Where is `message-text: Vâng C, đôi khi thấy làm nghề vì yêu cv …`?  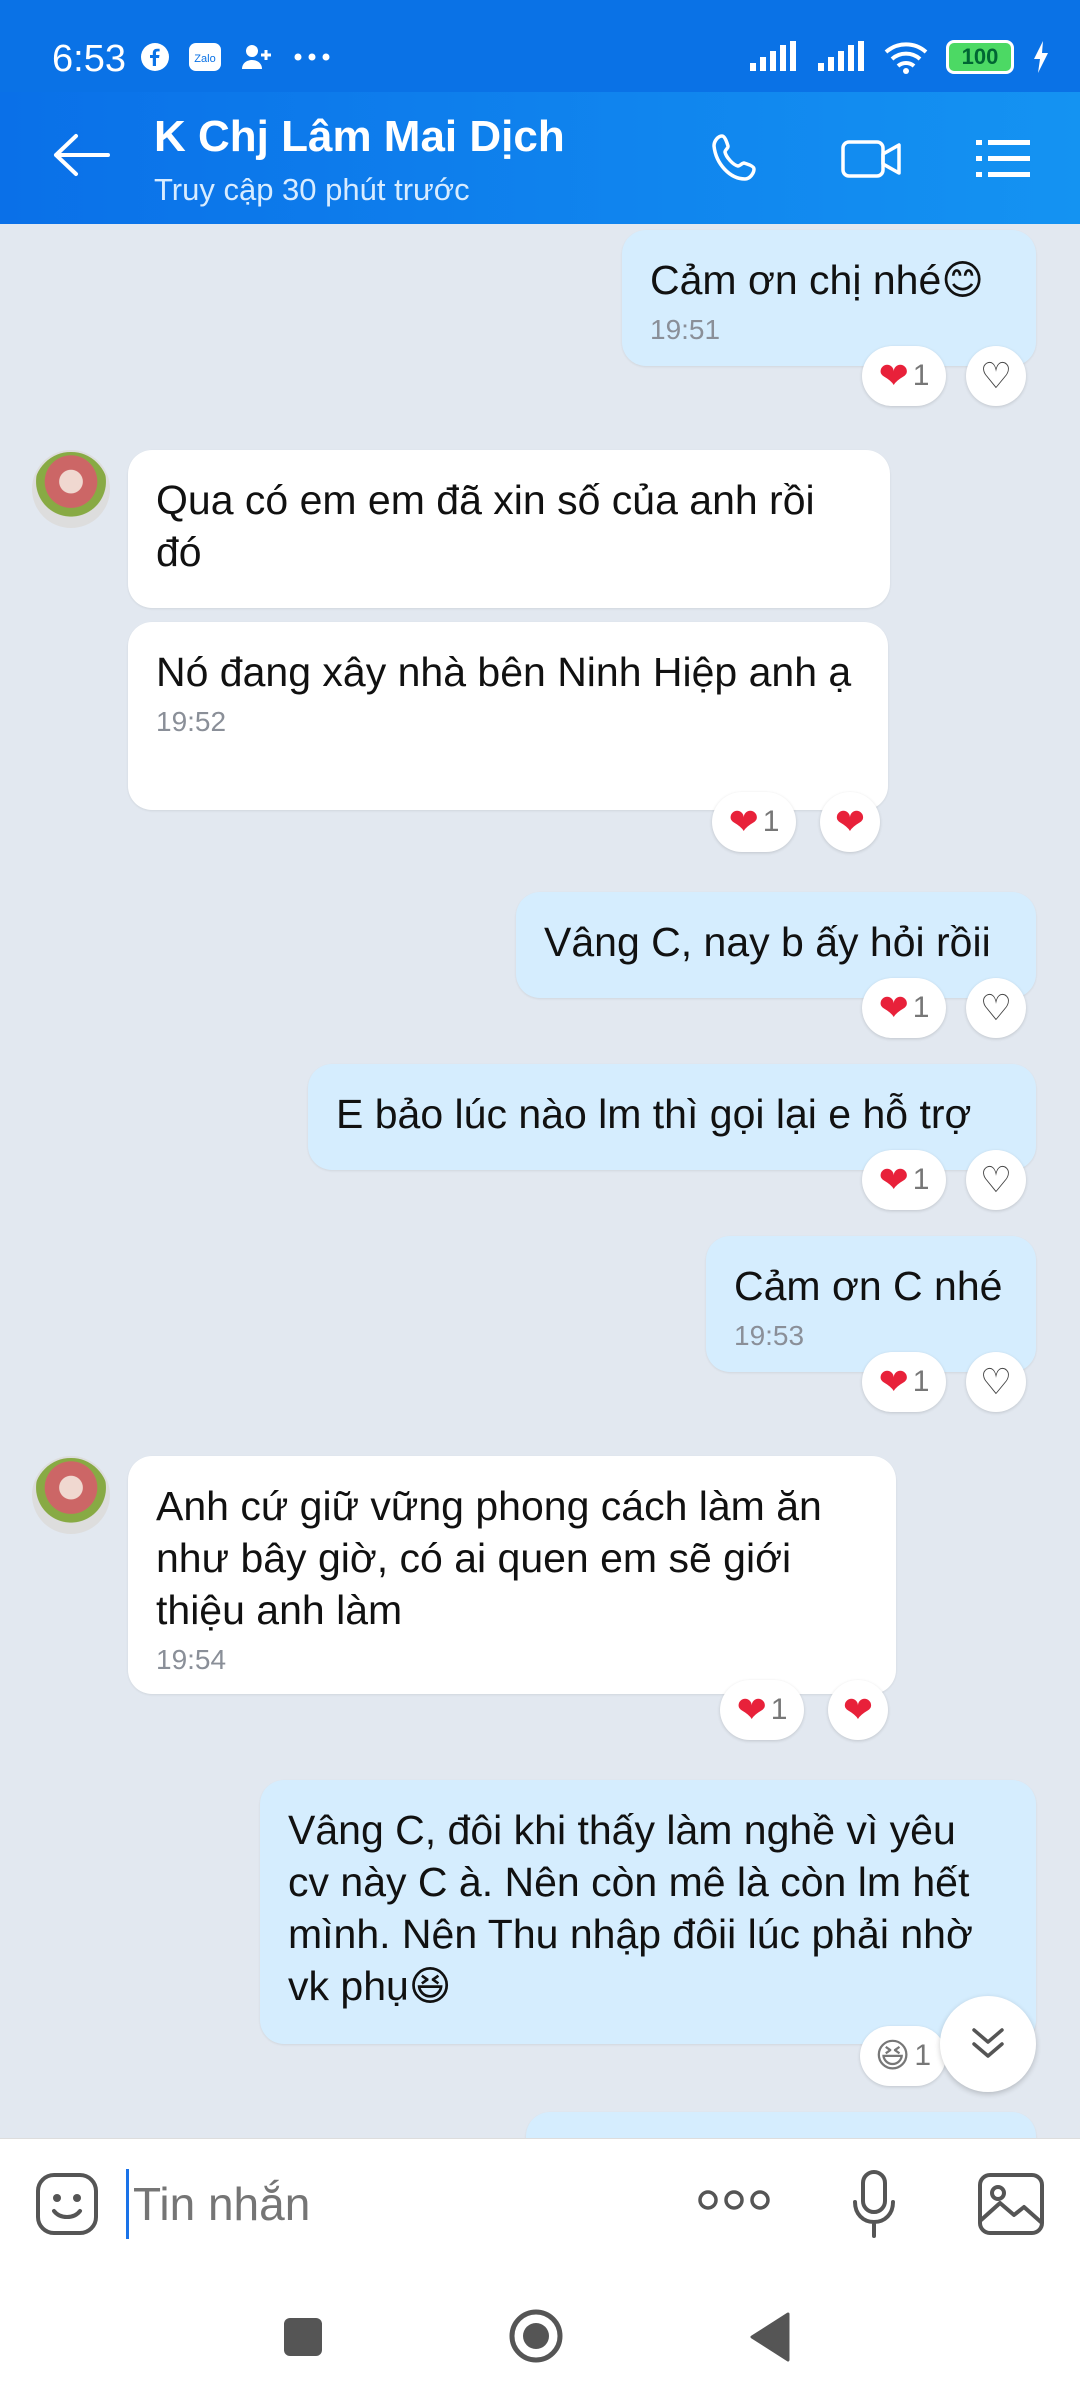 message-text: Vâng C, đôi khi thấy làm nghề vì yêu cv … is located at coordinates (630, 1908).